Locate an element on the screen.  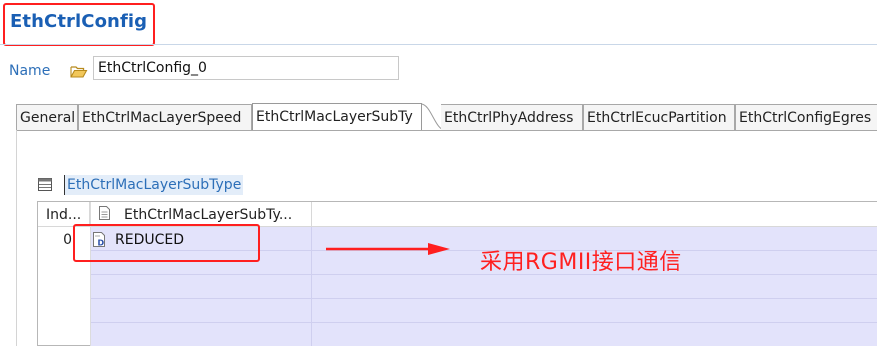
title-separator is located at coordinates (438, 44).